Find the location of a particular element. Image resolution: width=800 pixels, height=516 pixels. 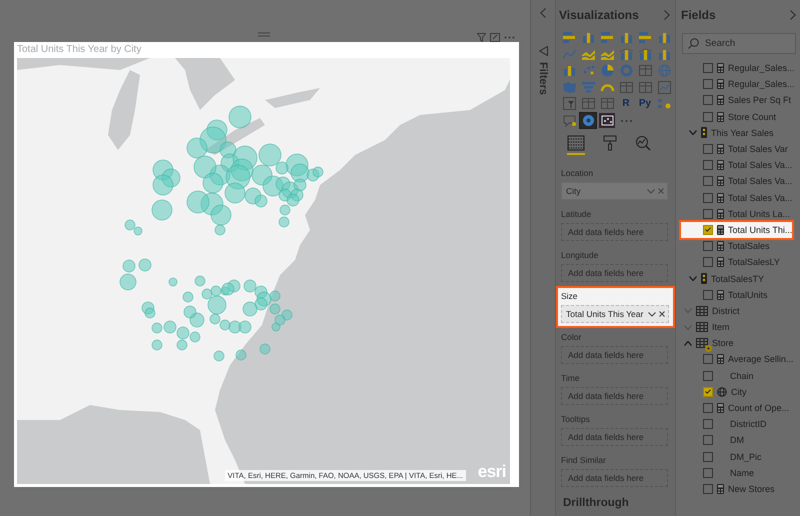

field-label: DM_Pic is located at coordinates (746, 457).